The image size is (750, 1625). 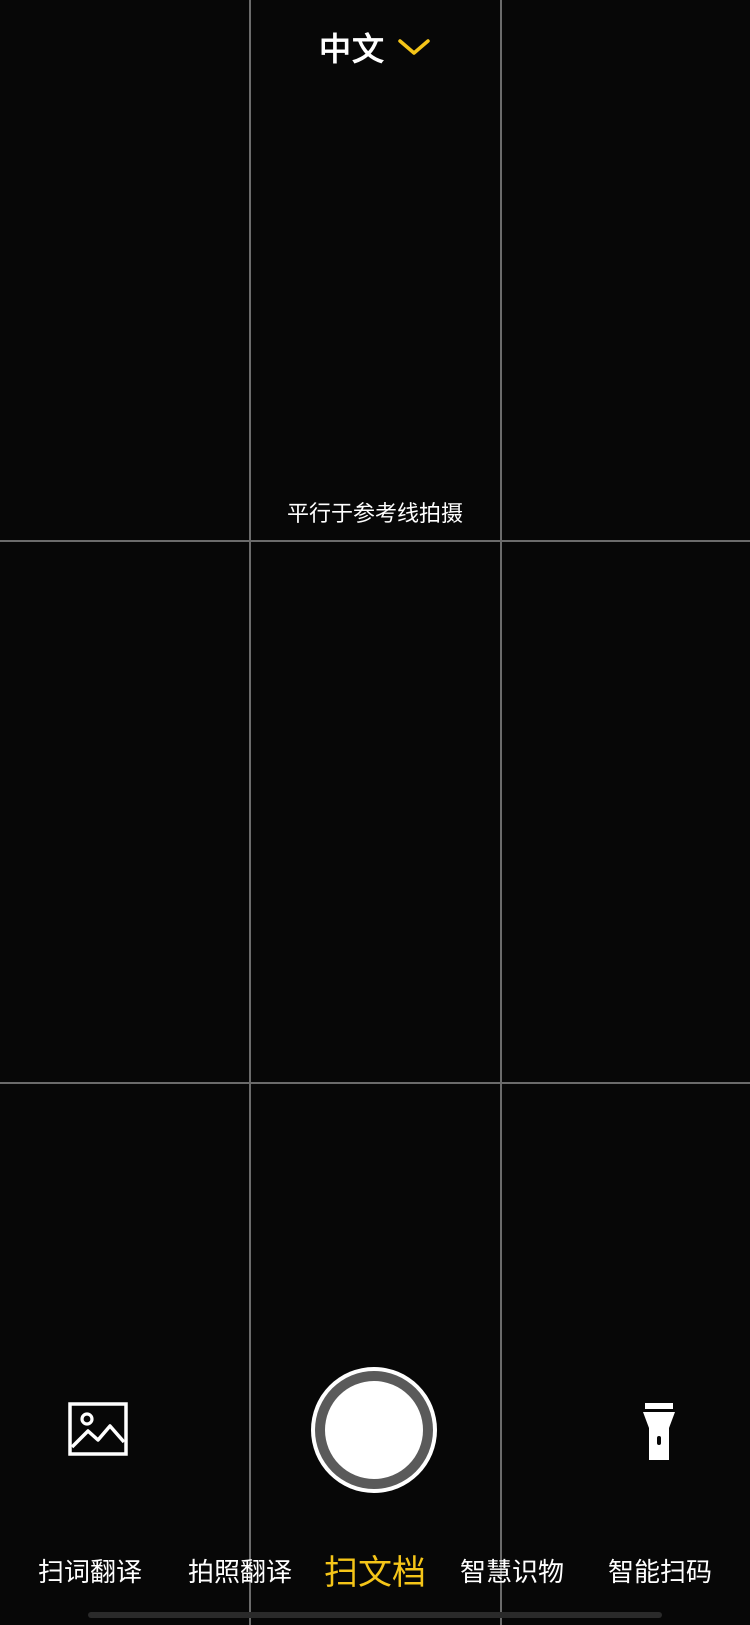 I want to click on shutter-button, so click(x=374, y=1430).